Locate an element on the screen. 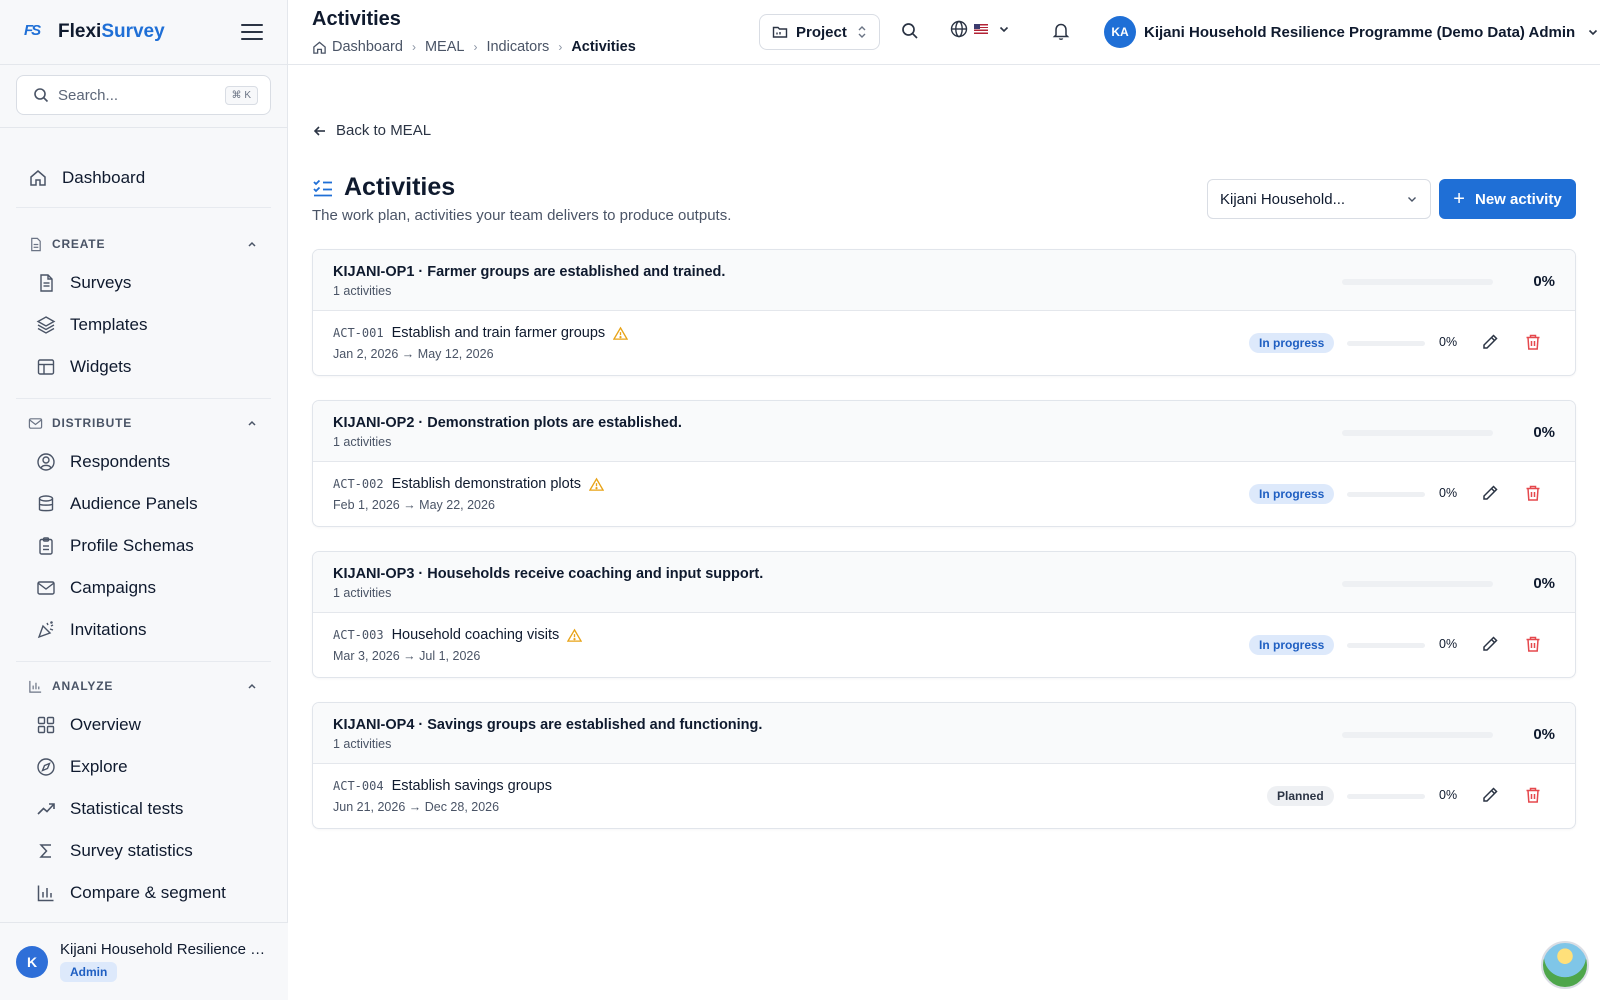 The width and height of the screenshot is (1600, 1000). back-to-meal-link: Back to MEAL is located at coordinates (371, 130).